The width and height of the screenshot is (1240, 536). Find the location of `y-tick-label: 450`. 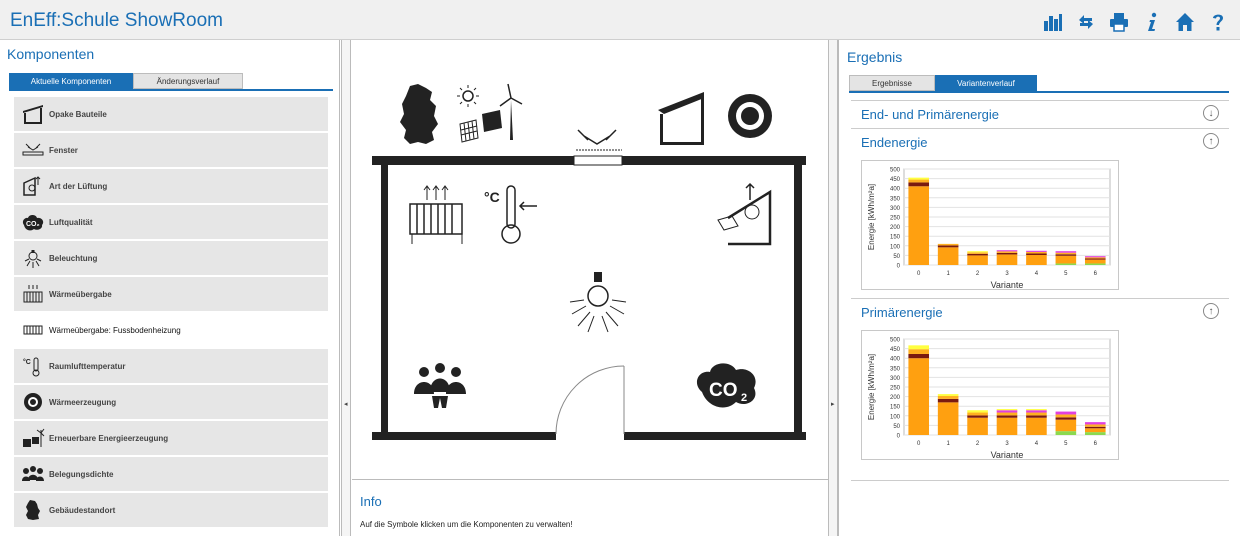

y-tick-label: 450 is located at coordinates (895, 350).